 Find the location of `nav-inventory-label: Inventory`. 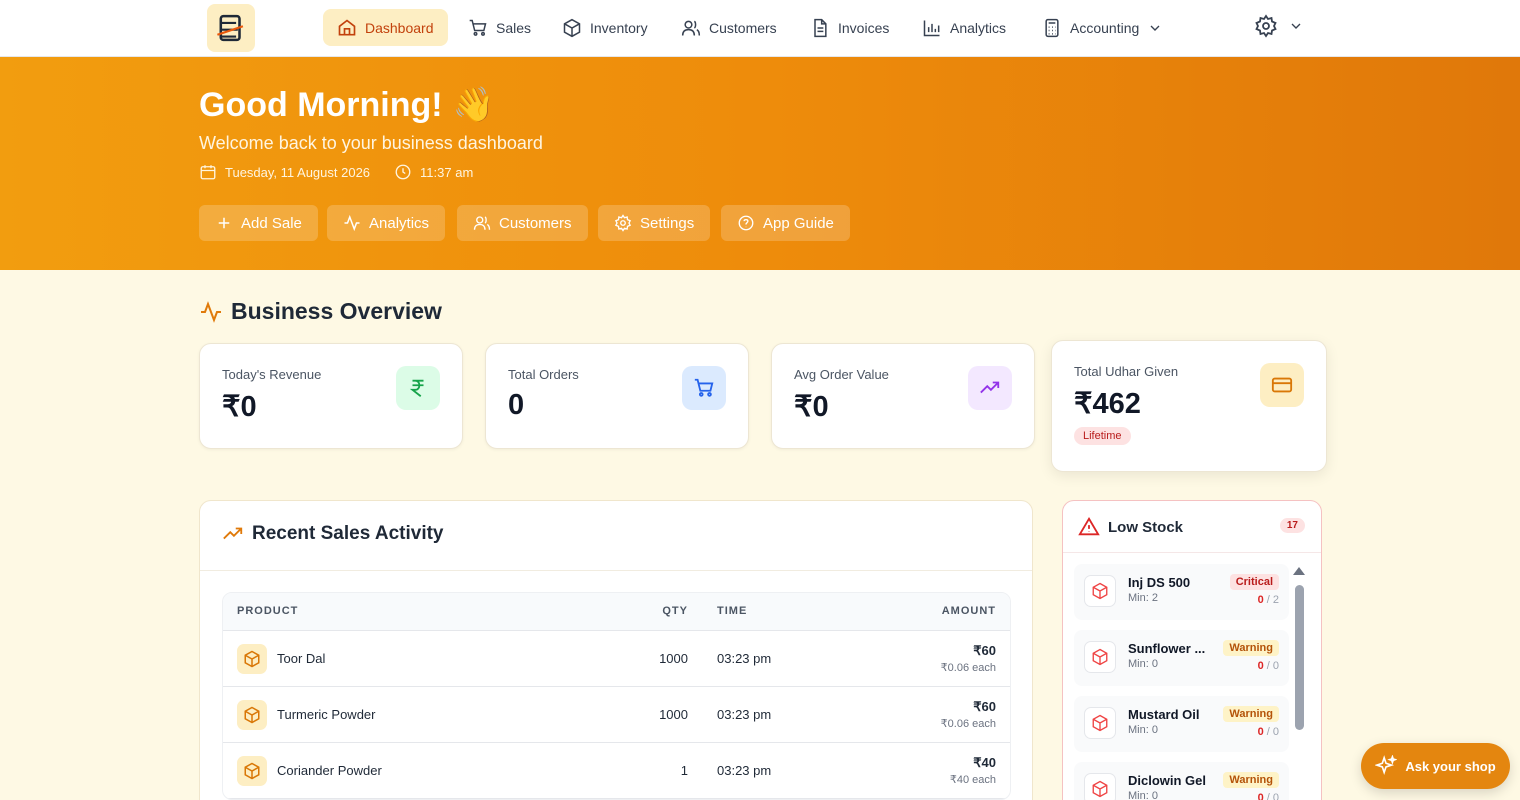

nav-inventory-label: Inventory is located at coordinates (619, 27).